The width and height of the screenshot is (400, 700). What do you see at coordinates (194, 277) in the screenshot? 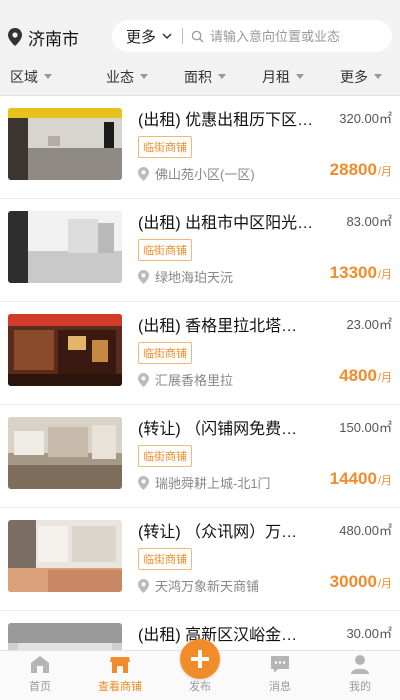
I see `listing-location-text: 绿地海珀天沅` at bounding box center [194, 277].